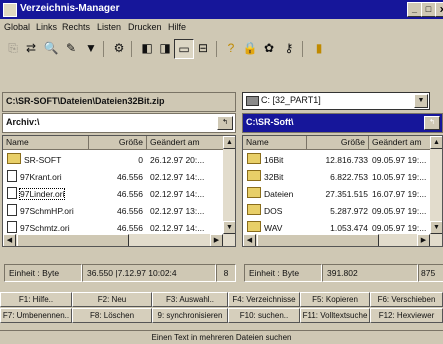 This screenshot has height=344, width=443. Describe the element at coordinates (335, 315) in the screenshot. I see `f11-fulltext-search-button: F11: Volltextsuche` at that location.